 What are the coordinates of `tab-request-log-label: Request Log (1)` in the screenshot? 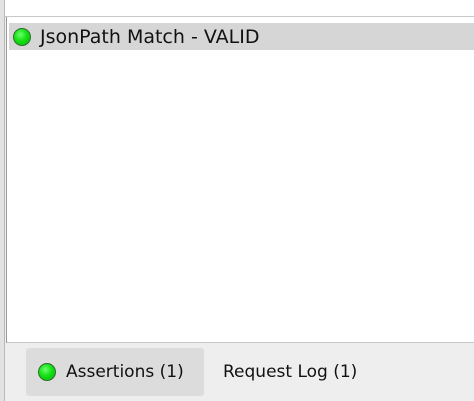 It's located at (290, 372).